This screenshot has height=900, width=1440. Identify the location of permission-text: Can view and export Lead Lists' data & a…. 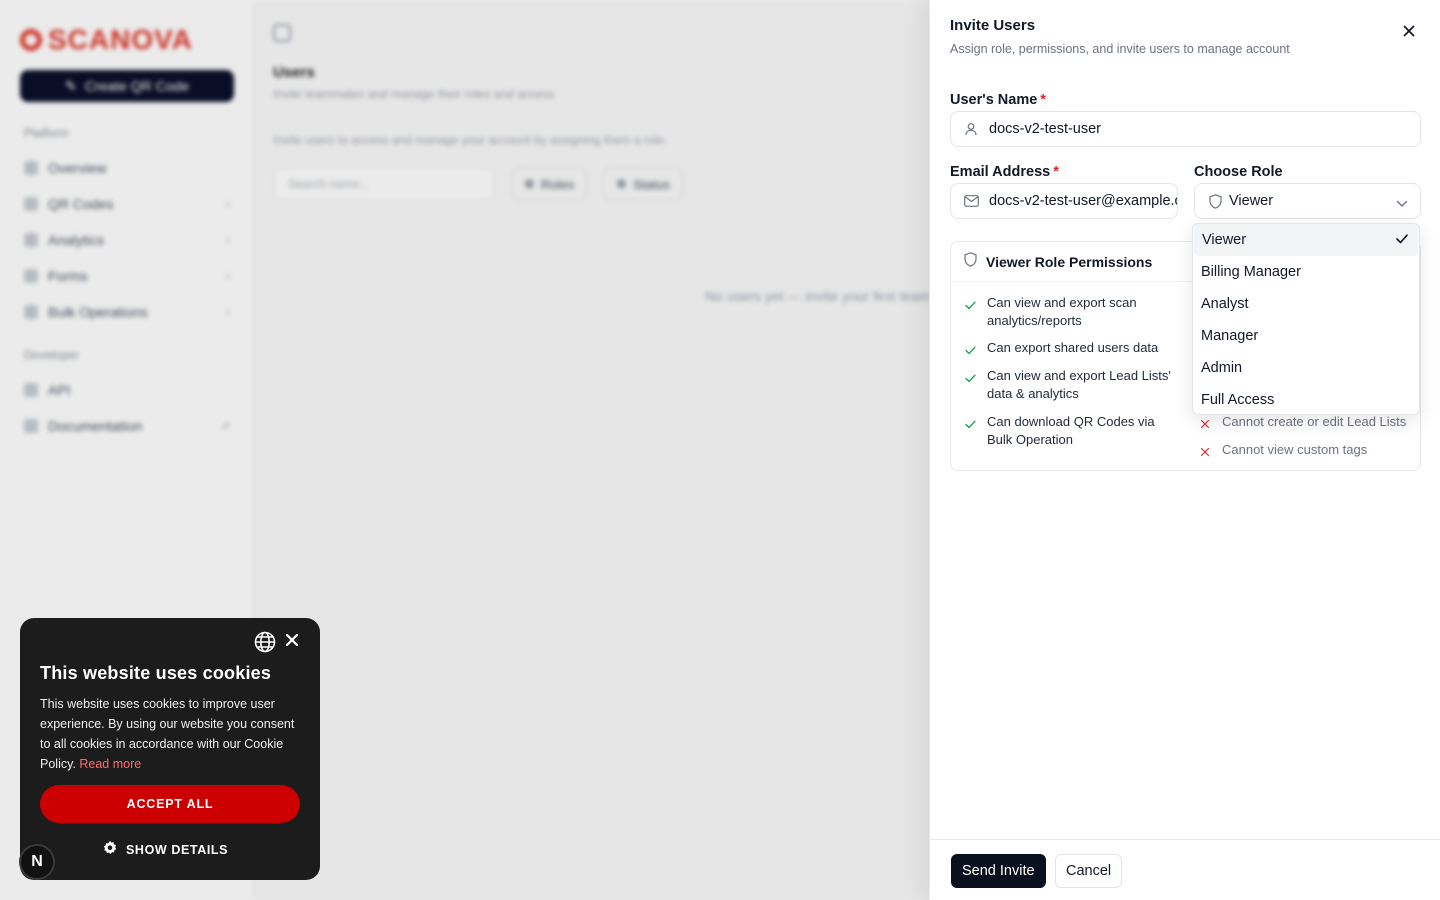
(1079, 384).